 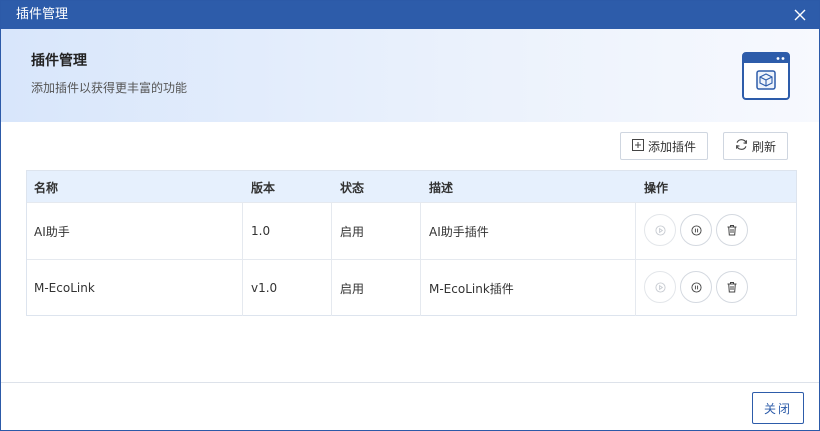 I want to click on refresh-icon, so click(x=741, y=146).